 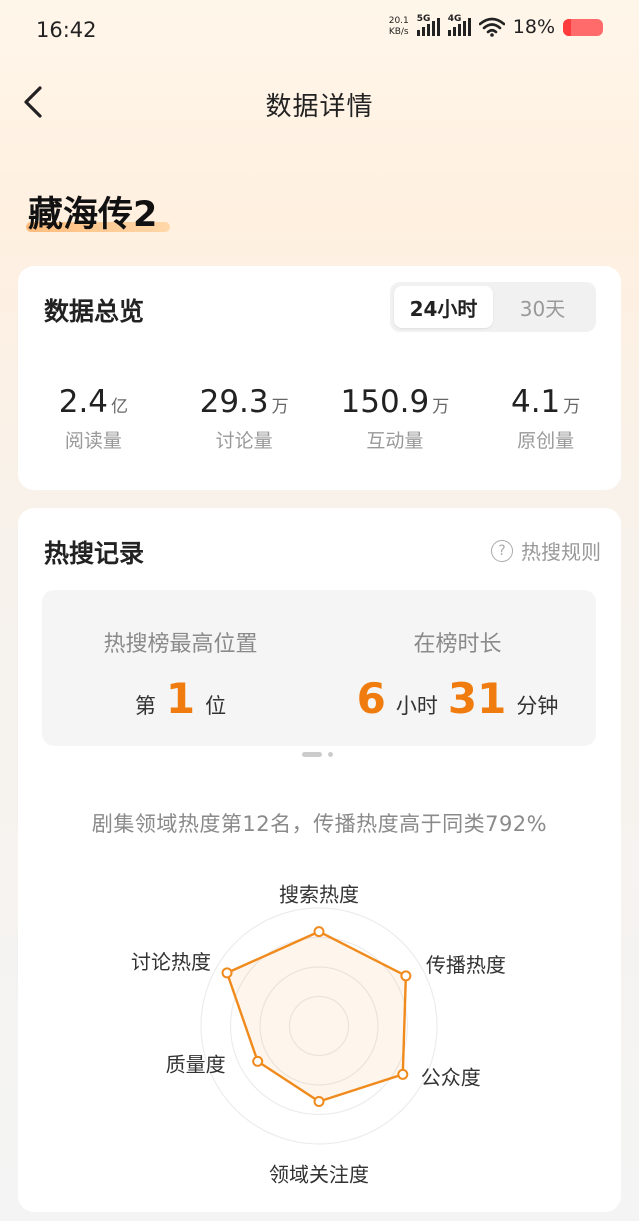 What do you see at coordinates (196, 1064) in the screenshot?
I see `radar-axis-label: 质量度` at bounding box center [196, 1064].